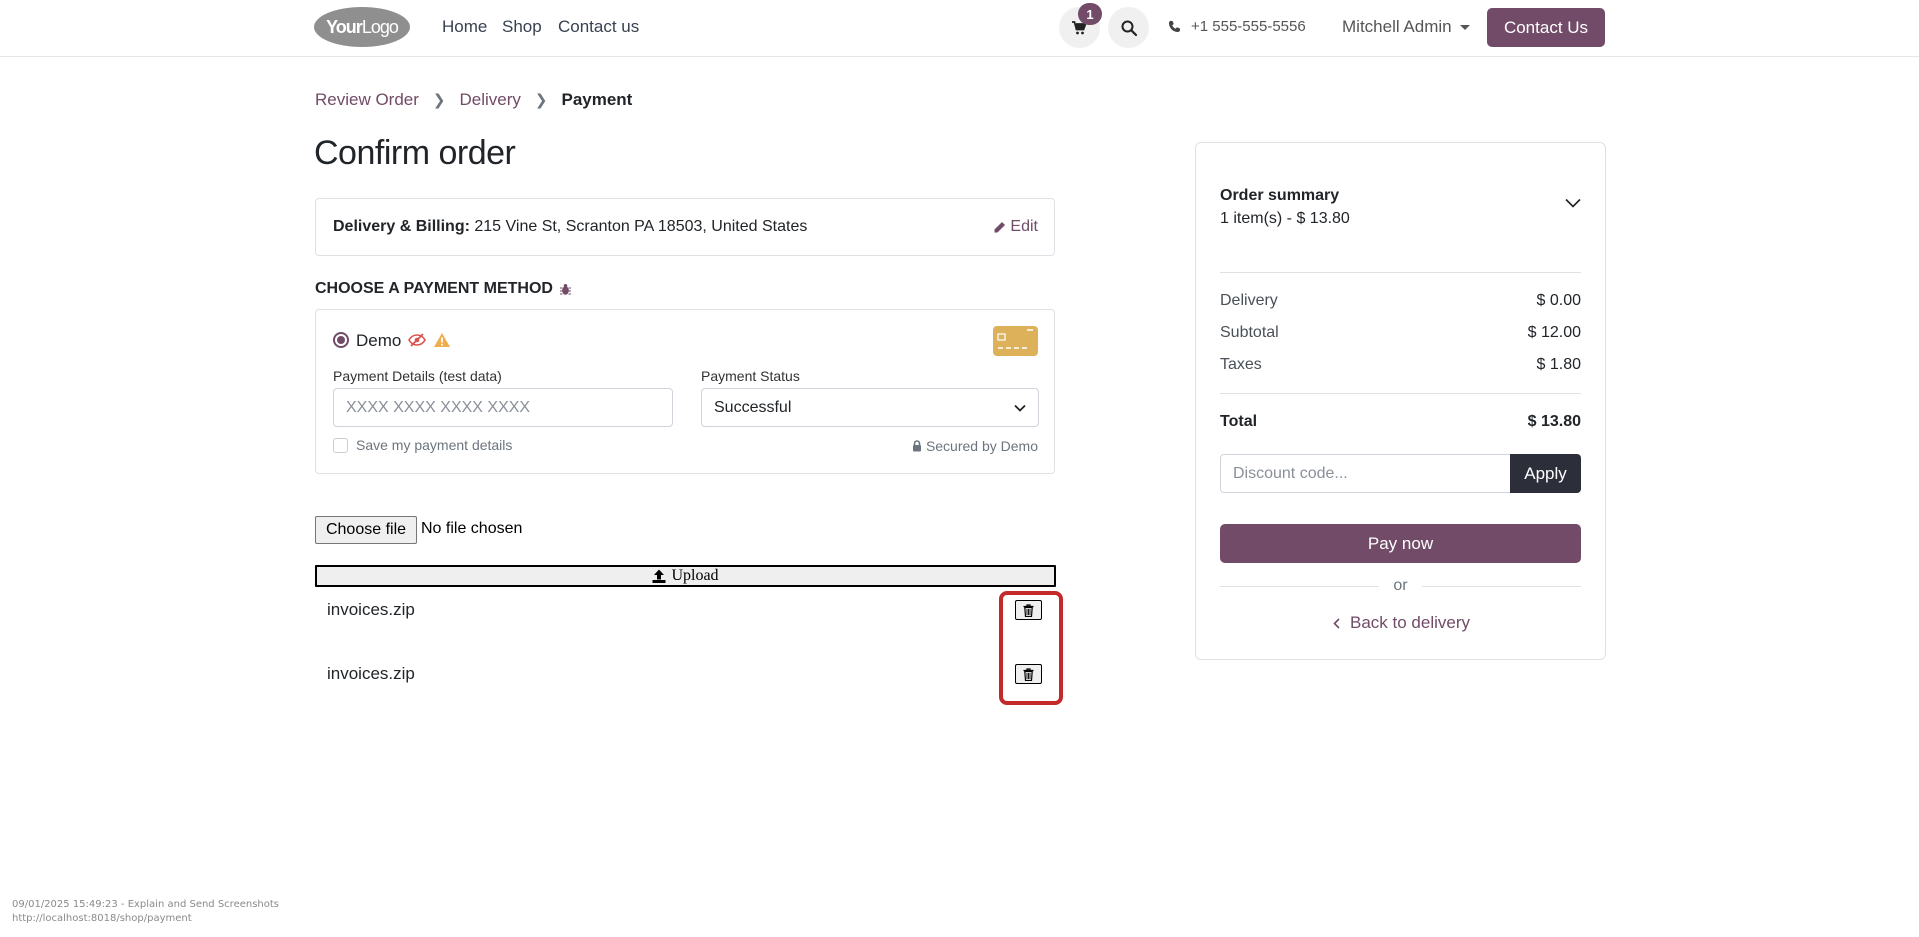  What do you see at coordinates (1558, 300) in the screenshot?
I see `summary-delivery-value: $ 0.00` at bounding box center [1558, 300].